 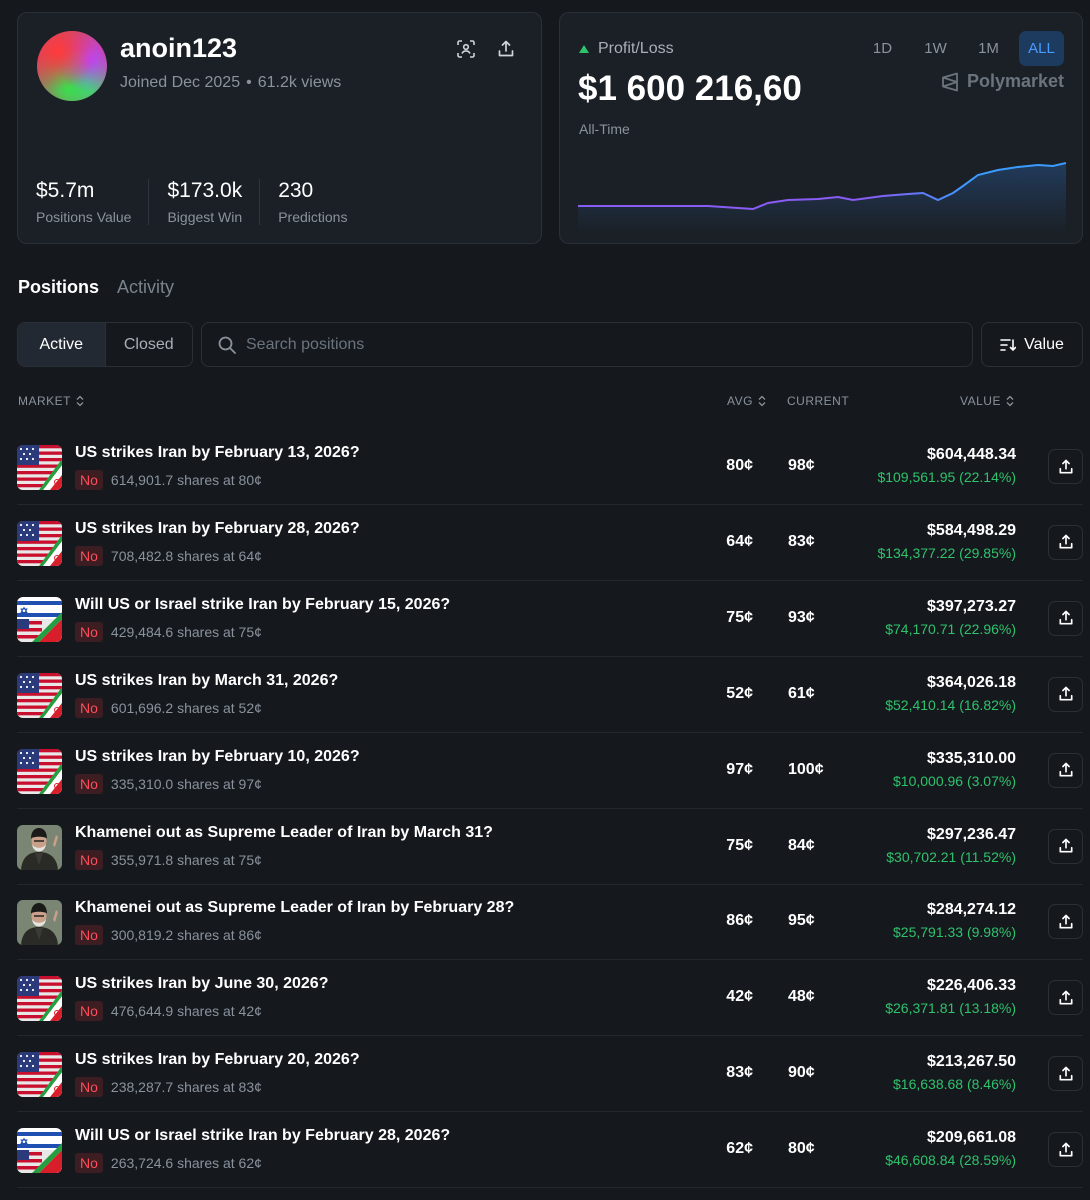 I want to click on position-pnl: $30,702.21 (11.52%), so click(x=951, y=856).